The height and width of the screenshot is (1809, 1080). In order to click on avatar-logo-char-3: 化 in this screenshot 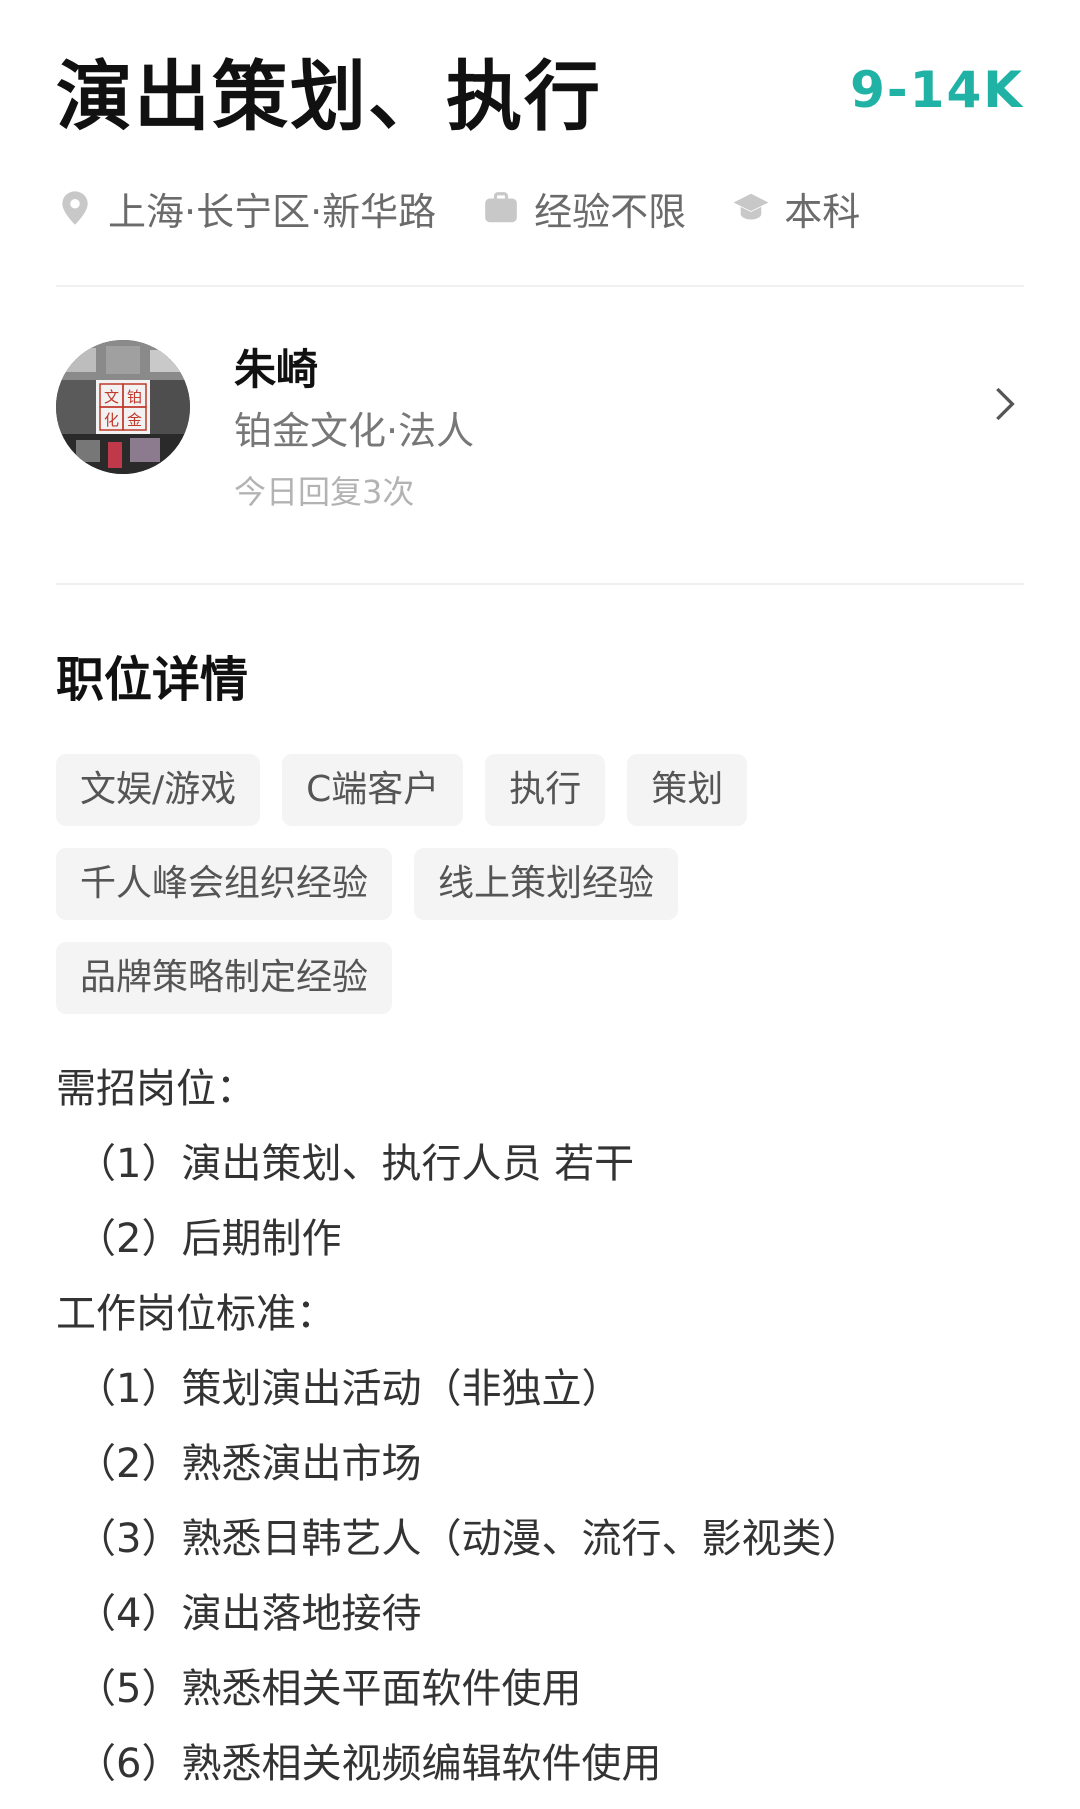, I will do `click(111, 420)`.